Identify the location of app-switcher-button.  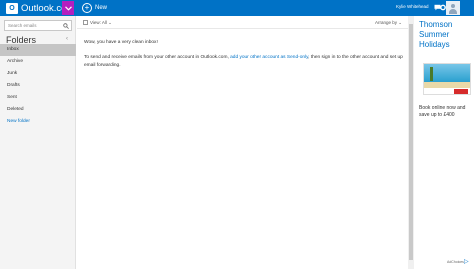
(68, 8).